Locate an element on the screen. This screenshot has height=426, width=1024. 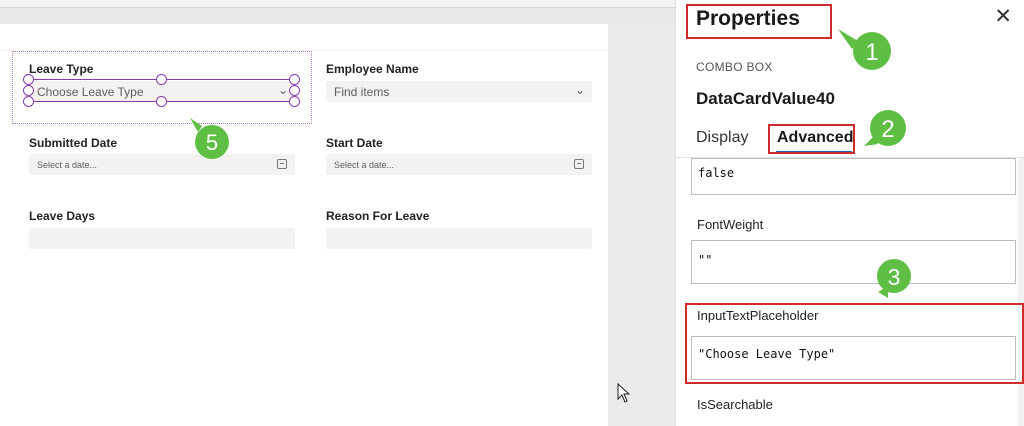
resize-handle-top-right is located at coordinates (294, 79).